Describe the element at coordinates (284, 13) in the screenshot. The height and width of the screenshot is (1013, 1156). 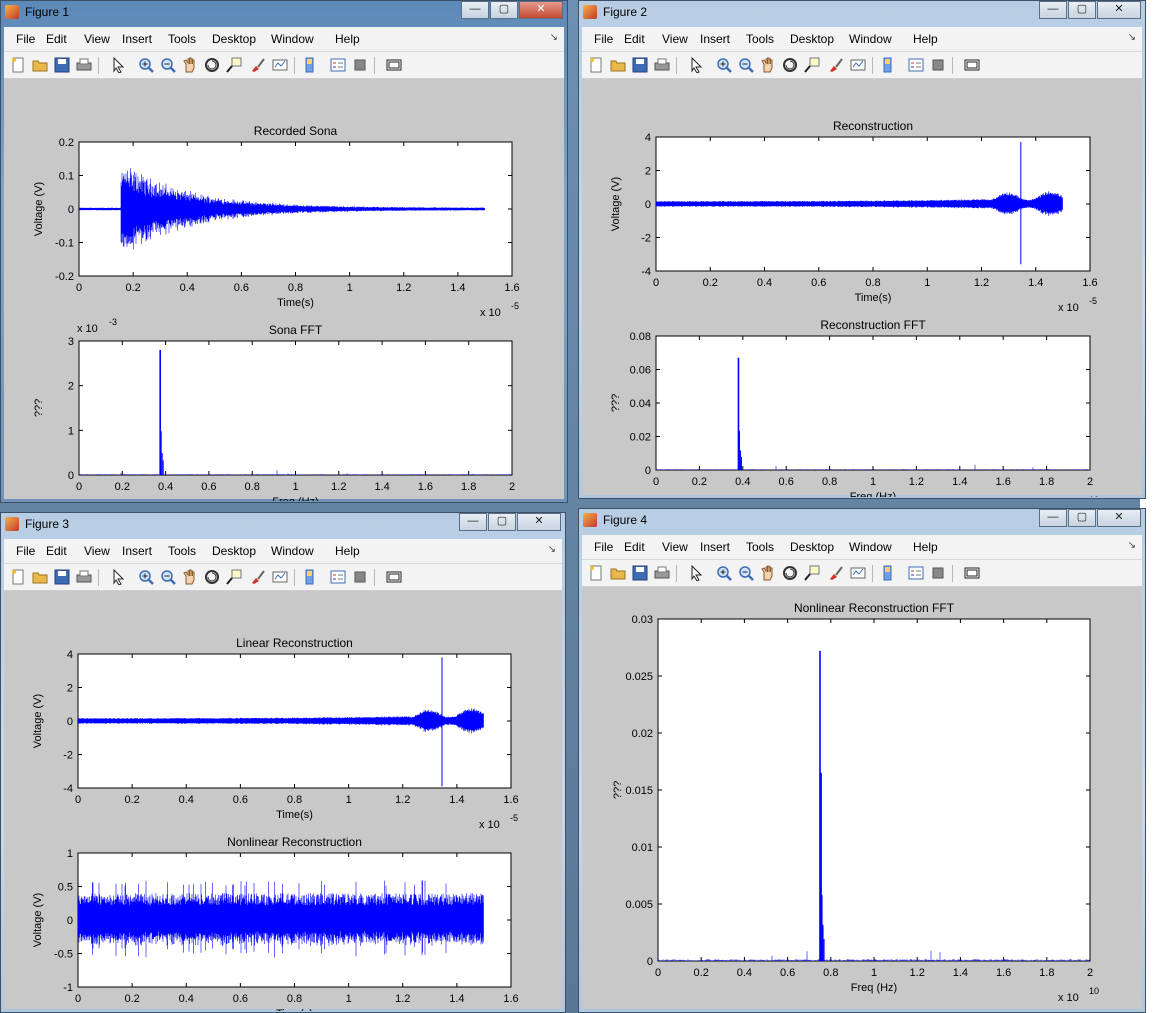
I see `window-titlebar: Figure 1 ✕ ▢ —` at that location.